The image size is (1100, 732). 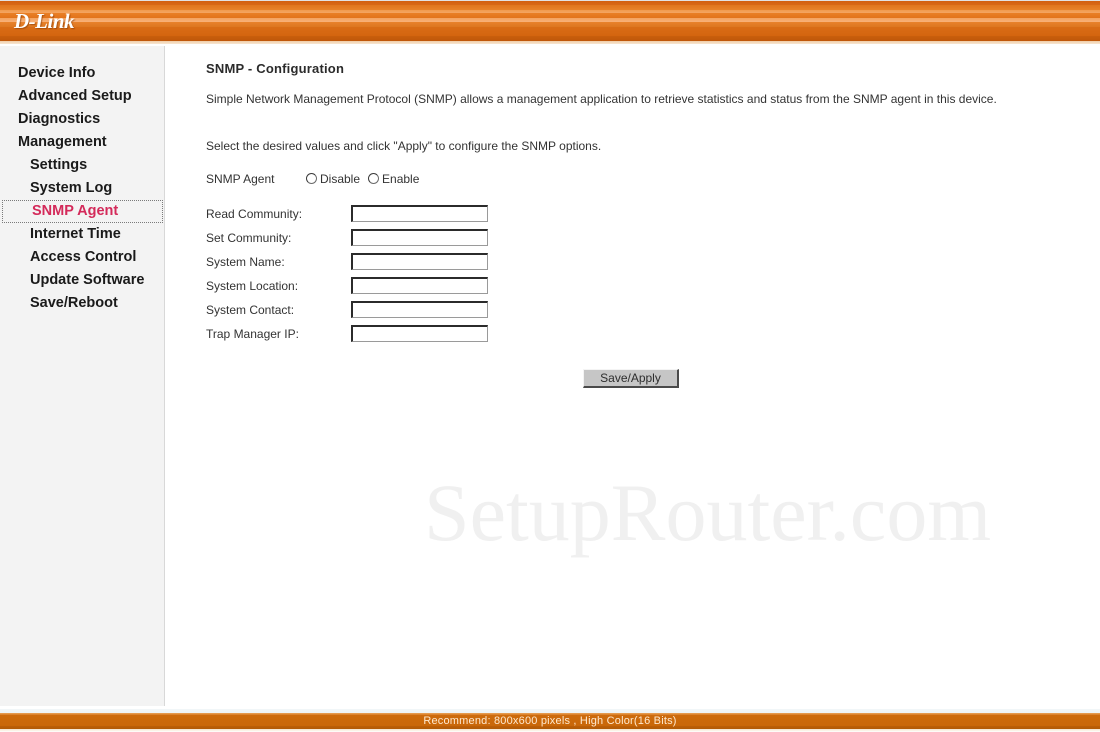 What do you see at coordinates (82, 234) in the screenshot?
I see `sidebar-item-internet-time: Internet Time` at bounding box center [82, 234].